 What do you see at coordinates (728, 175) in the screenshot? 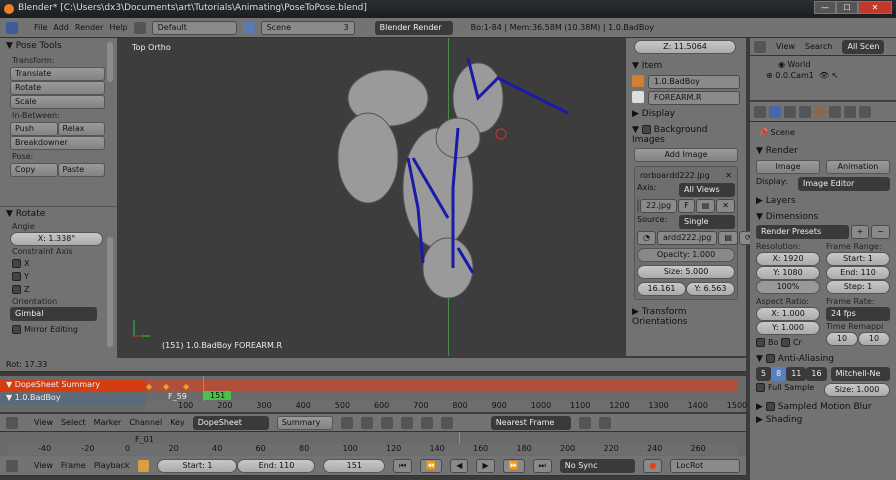
I see `remove-image-icon: ✕` at bounding box center [728, 175].